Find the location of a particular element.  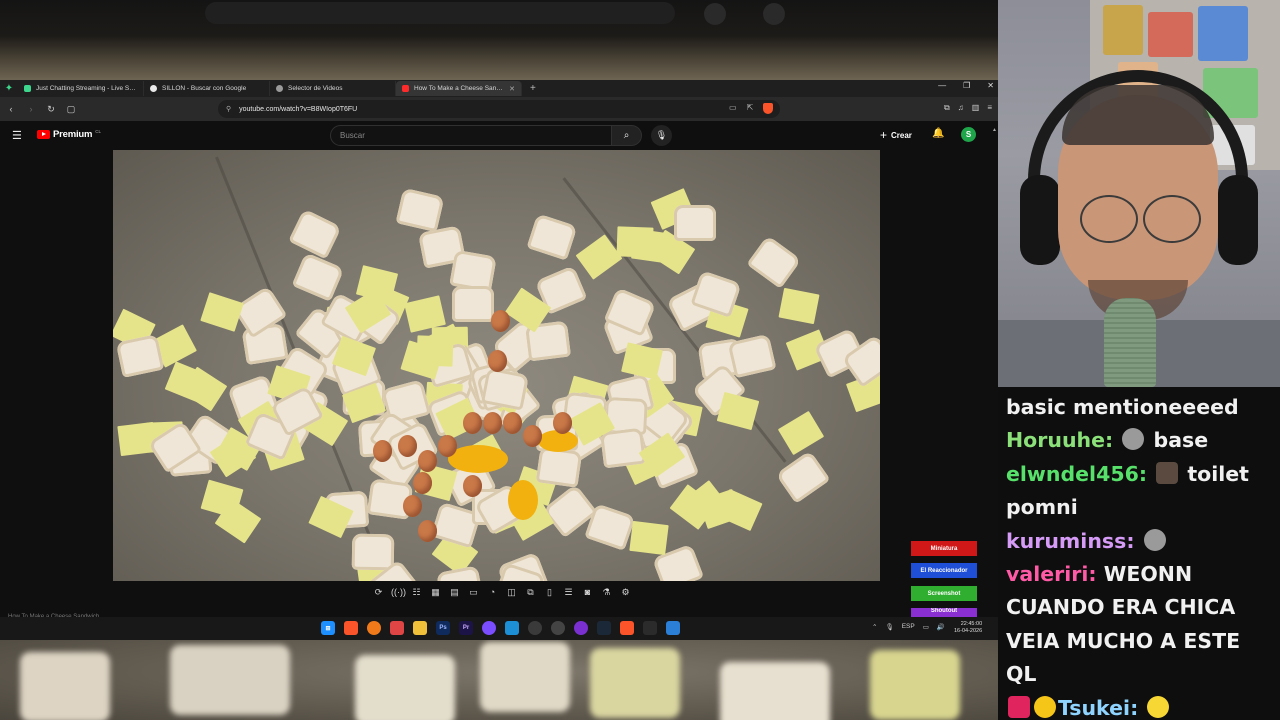

network-icon: ▭ is located at coordinates (926, 627).